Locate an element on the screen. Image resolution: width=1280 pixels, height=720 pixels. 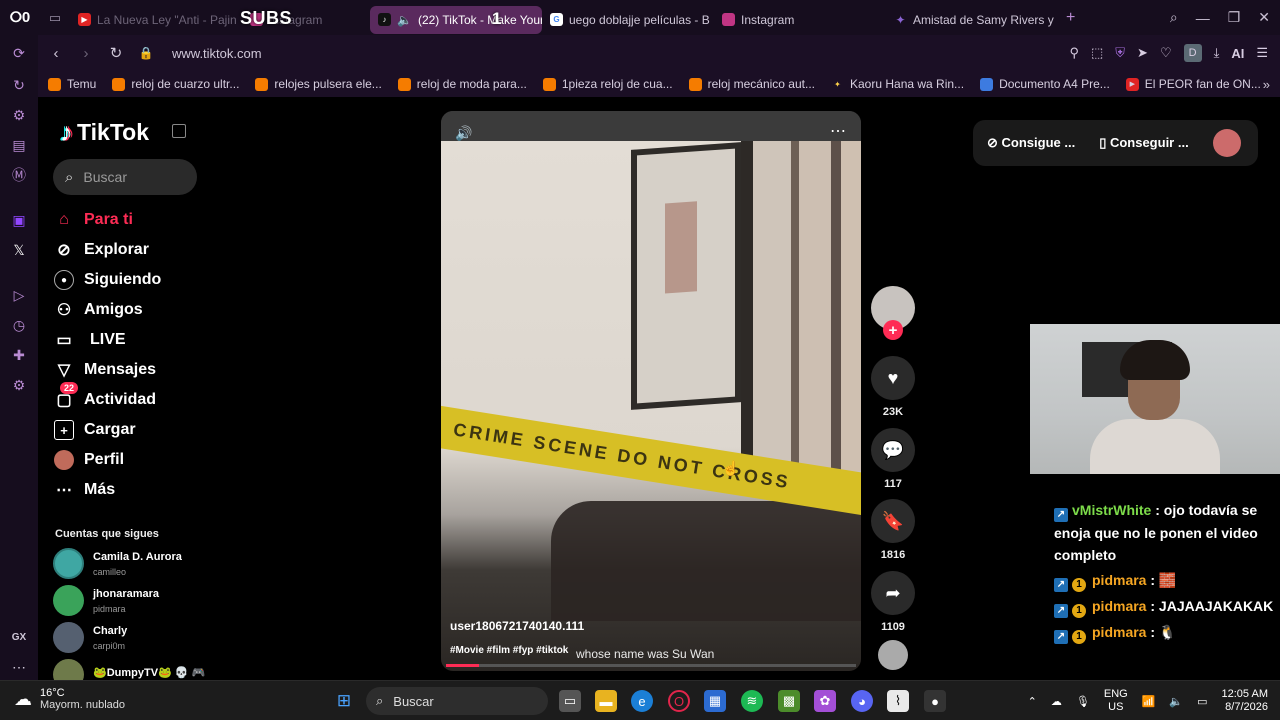
minecraft-icon: ▩ is located at coordinates (789, 701).